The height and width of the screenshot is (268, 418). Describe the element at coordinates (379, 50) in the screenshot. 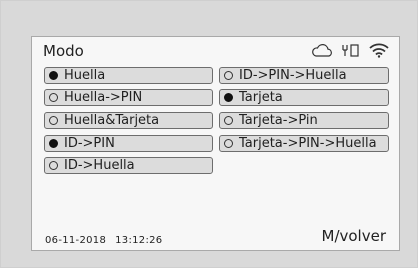

I see `wifi-icon` at that location.